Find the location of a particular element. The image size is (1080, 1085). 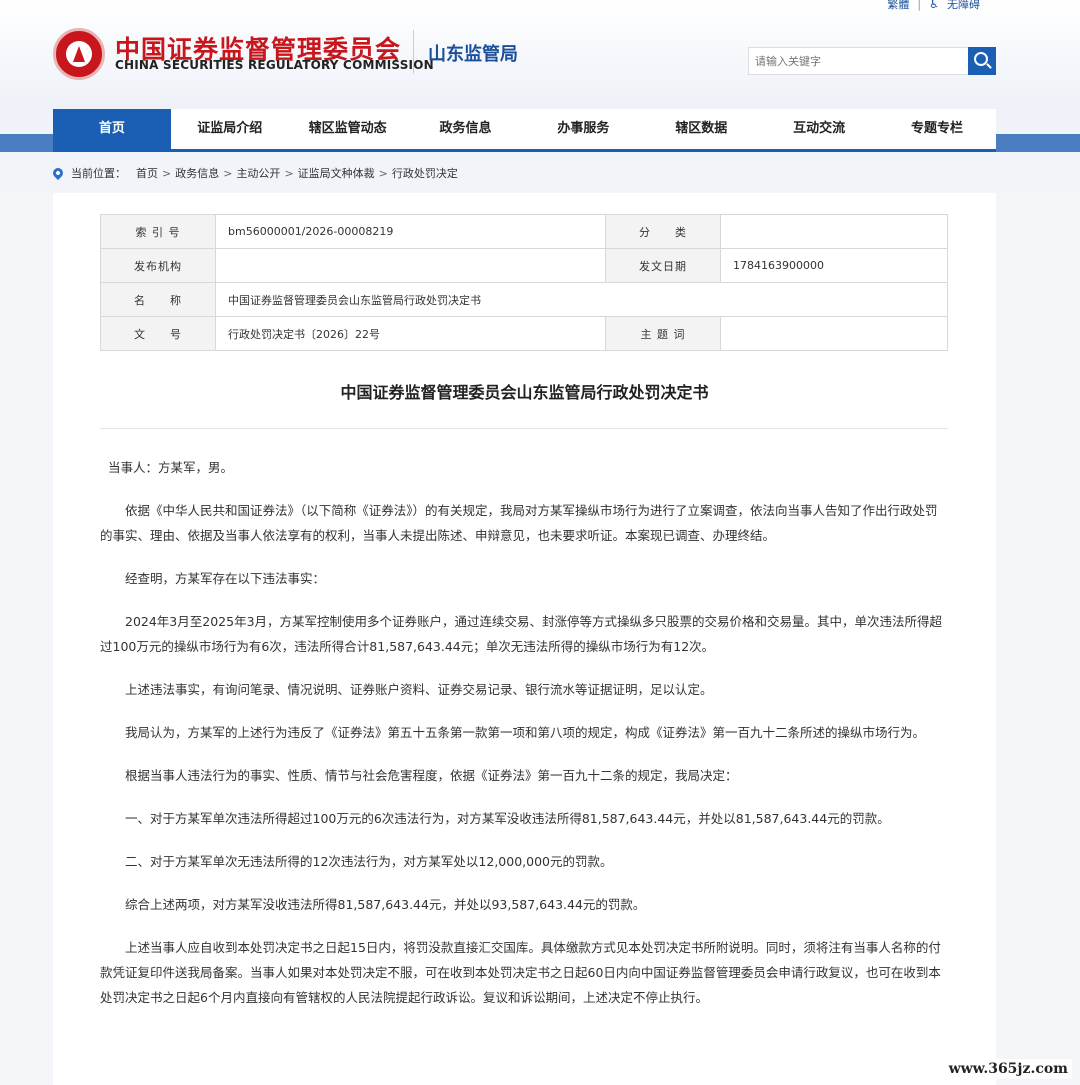

nav-item: 证监局介绍 is located at coordinates (230, 129).